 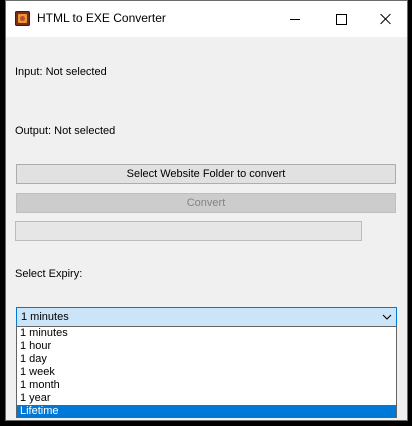 What do you see at coordinates (101, 18) in the screenshot?
I see `window-title: HTML to EXE Converter` at bounding box center [101, 18].